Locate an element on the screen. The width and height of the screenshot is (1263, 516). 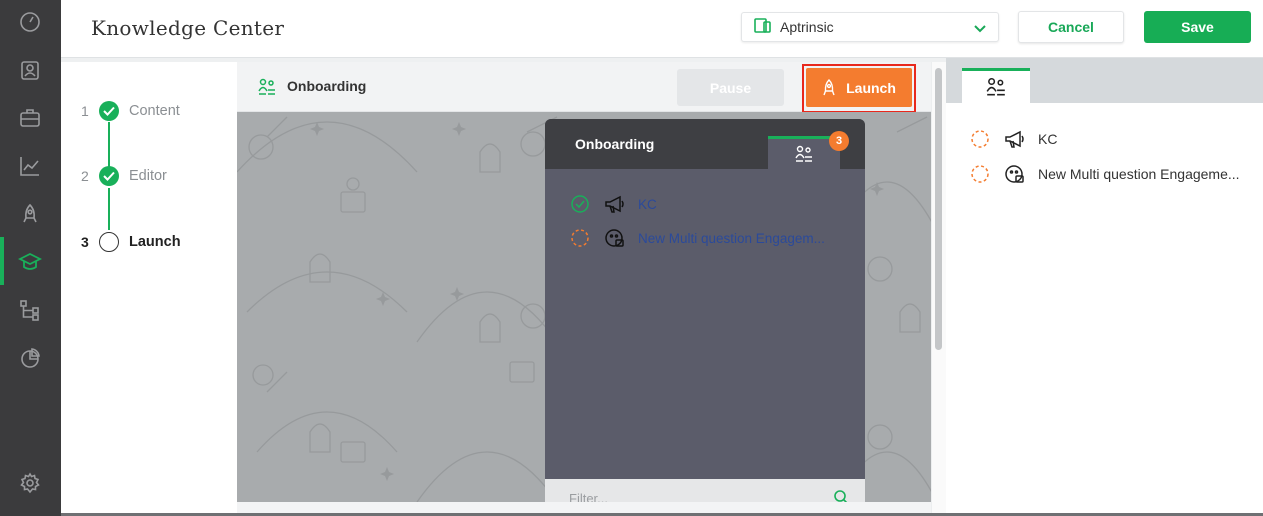
rail-active-indicator is located at coordinates (2, 261).